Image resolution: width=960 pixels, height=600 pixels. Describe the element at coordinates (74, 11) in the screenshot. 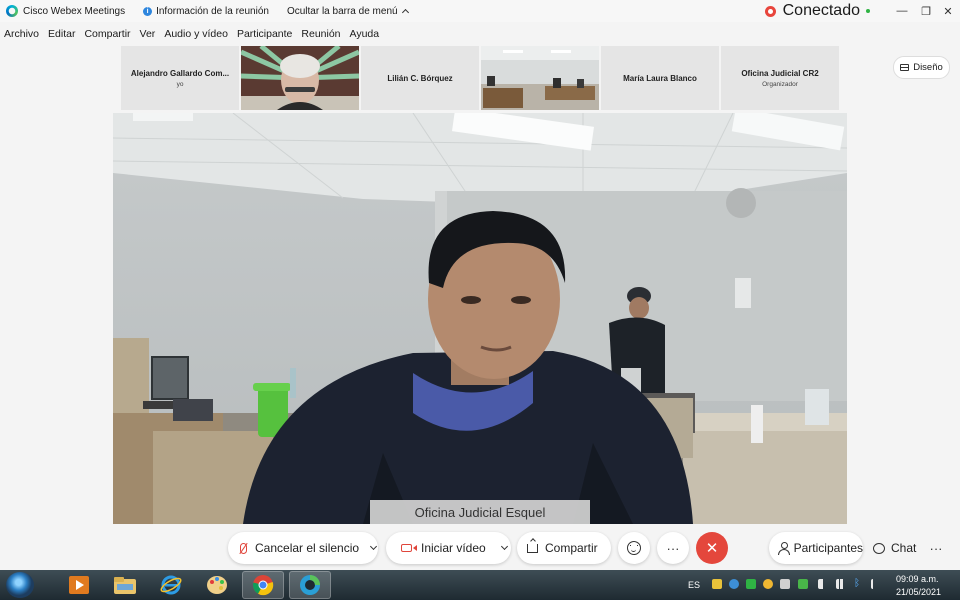

I see `app-title: Cisco Webex Meetings` at that location.